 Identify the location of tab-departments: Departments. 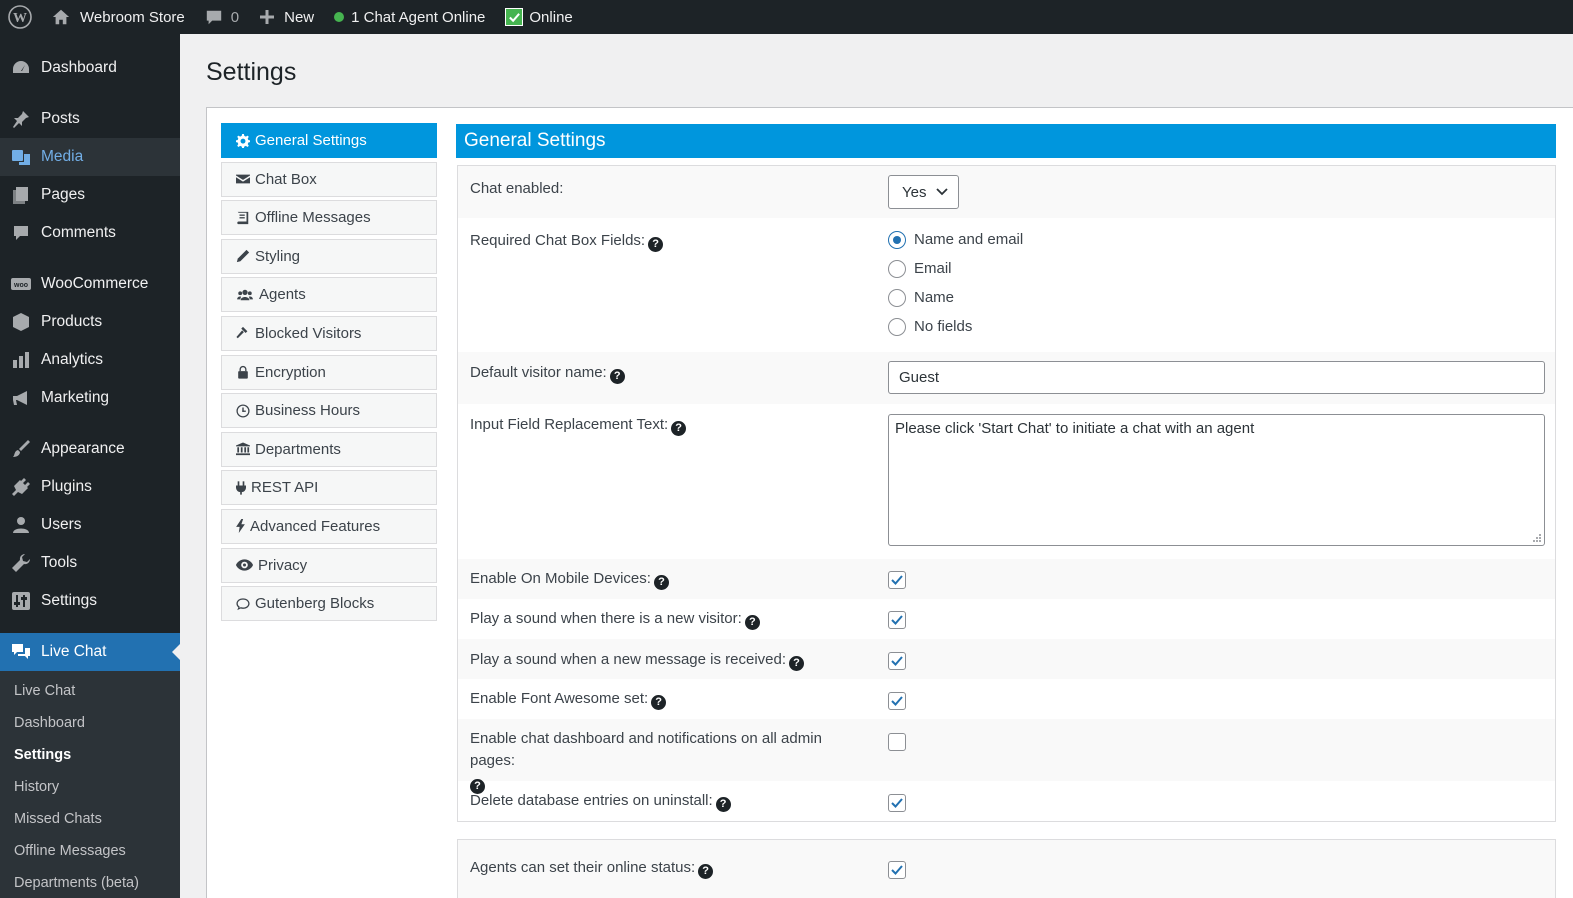
(329, 449).